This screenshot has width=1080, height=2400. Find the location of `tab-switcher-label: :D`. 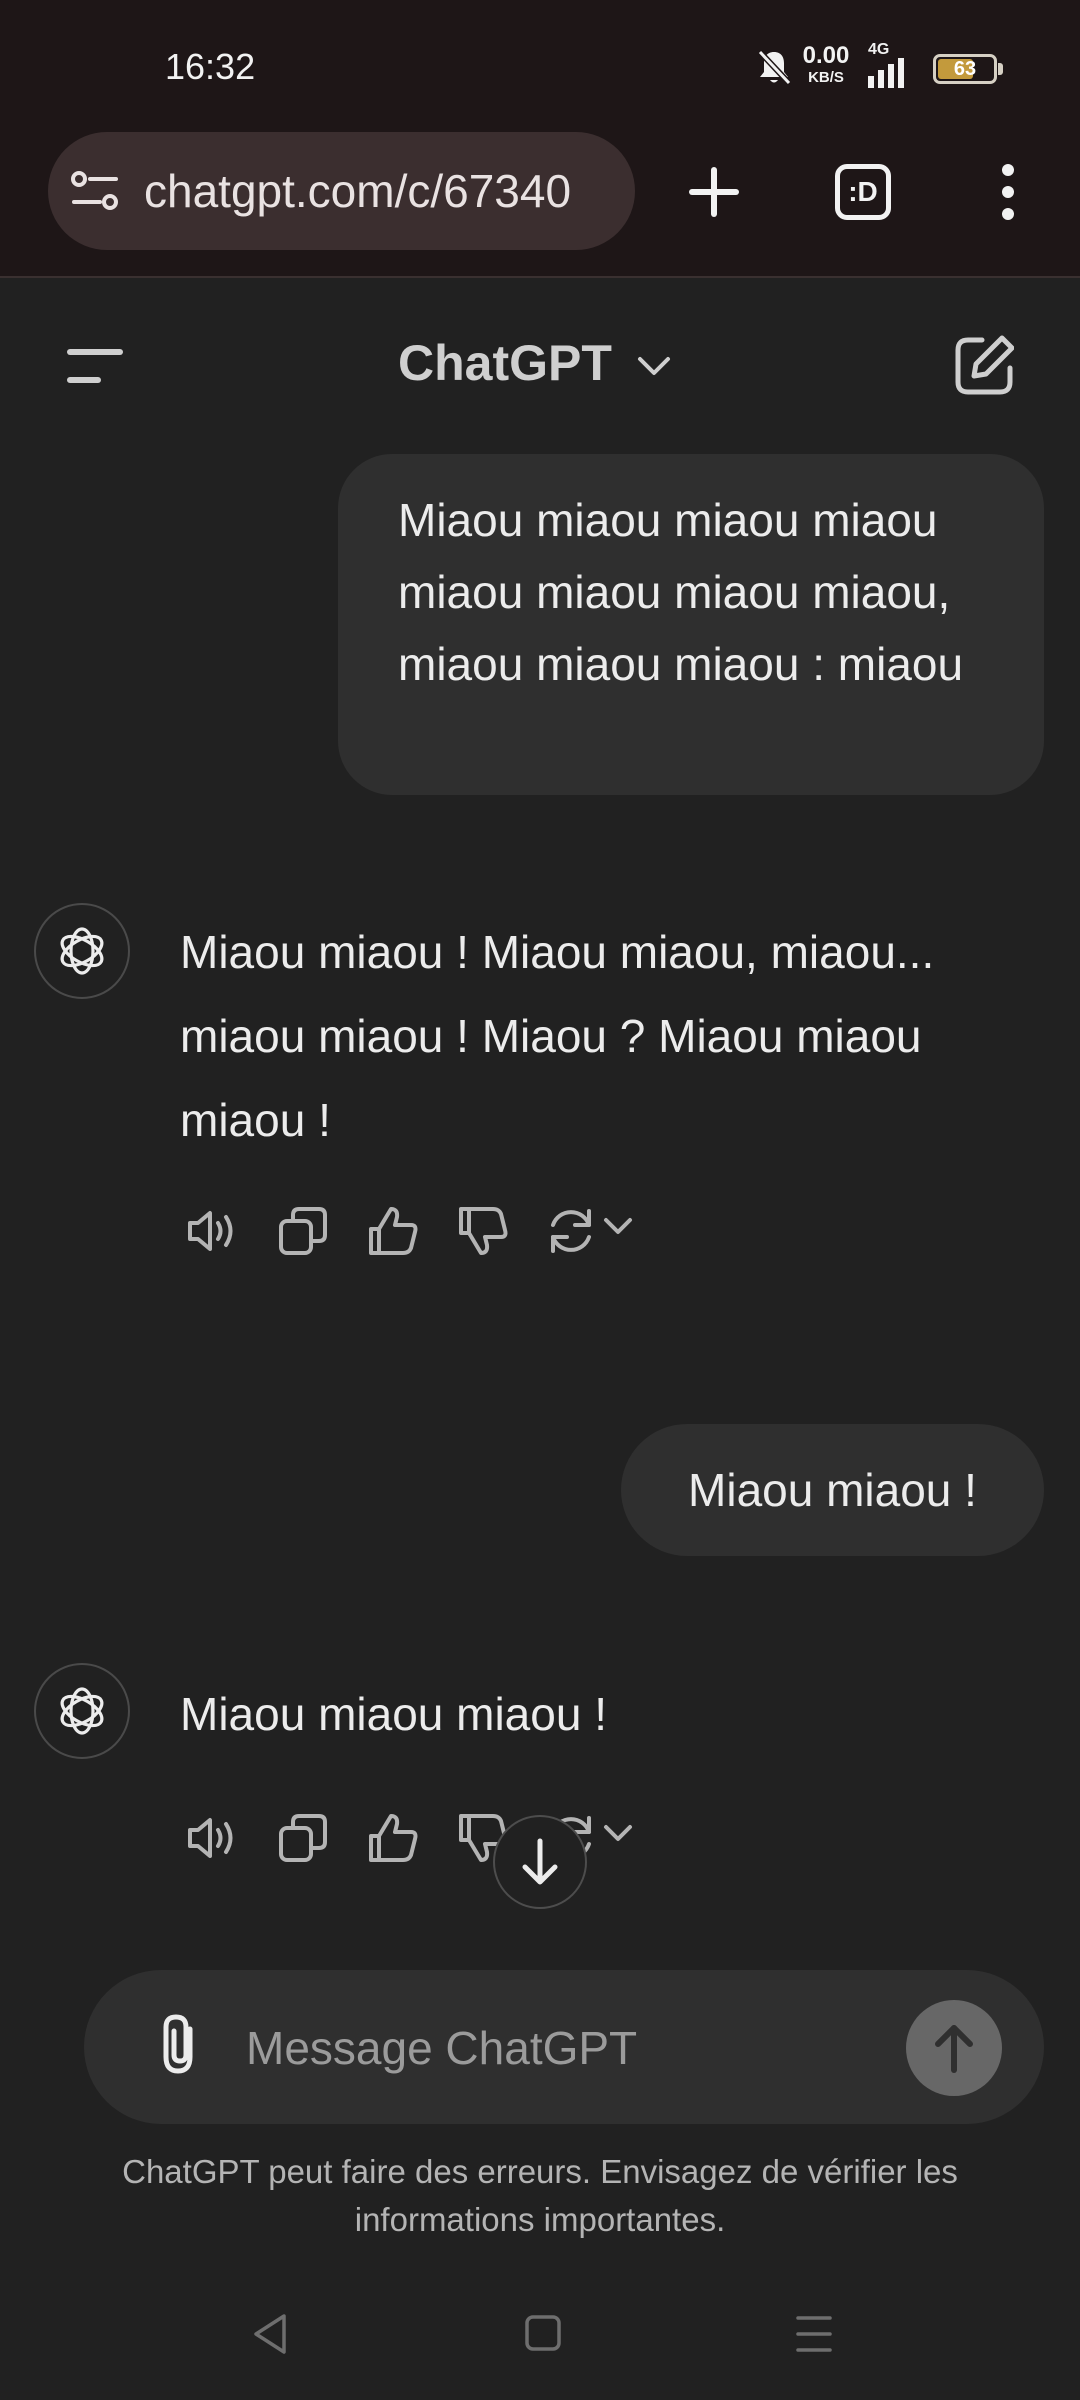

tab-switcher-label: :D is located at coordinates (863, 191).